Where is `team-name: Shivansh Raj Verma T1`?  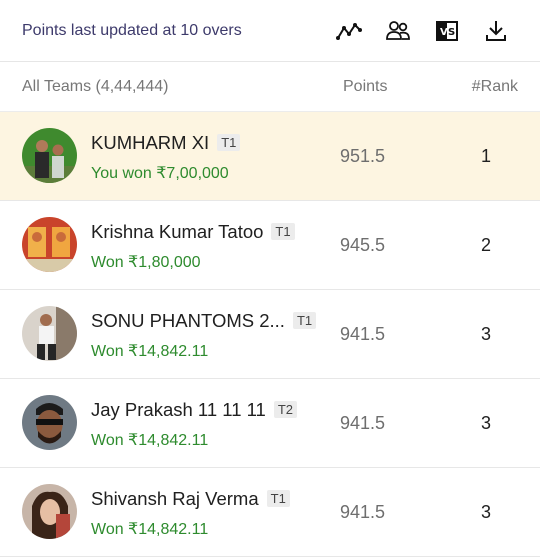
team-name: Shivansh Raj Verma T1 is located at coordinates (190, 499).